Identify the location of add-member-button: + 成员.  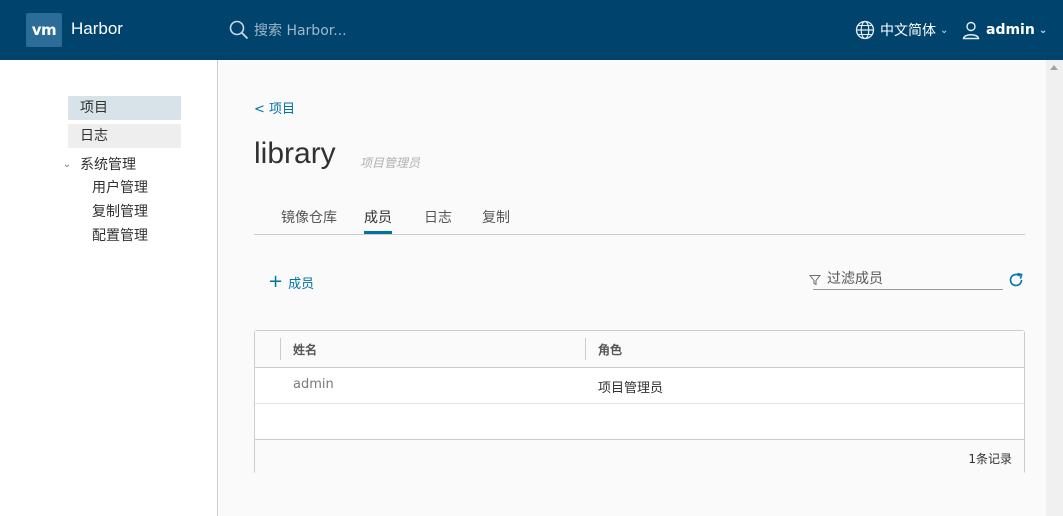
(291, 282).